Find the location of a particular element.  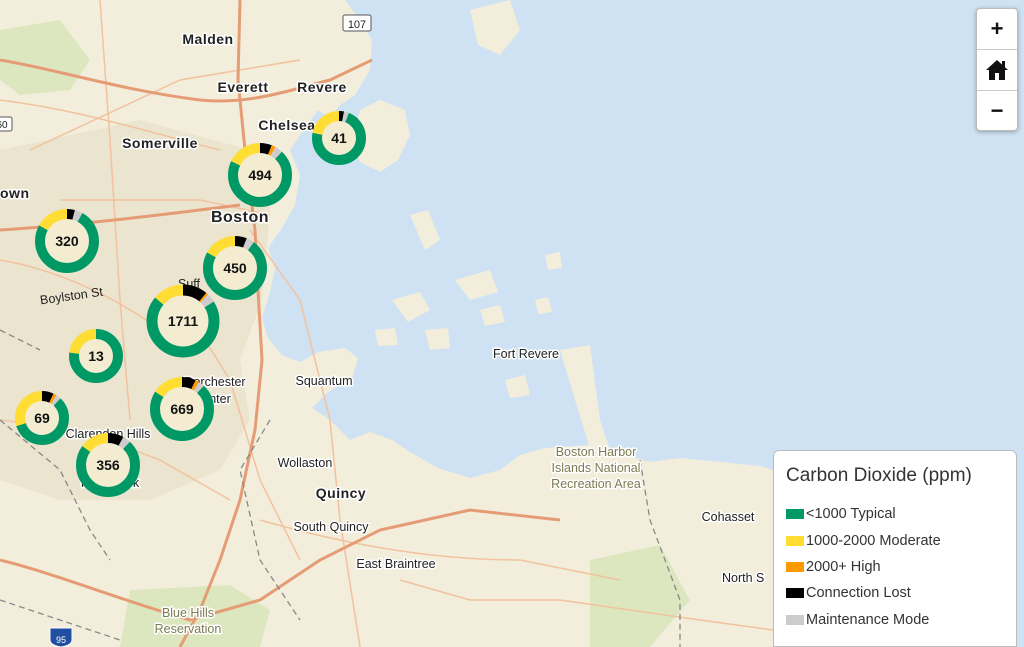

label-somerville: Somerville is located at coordinates (160, 143).